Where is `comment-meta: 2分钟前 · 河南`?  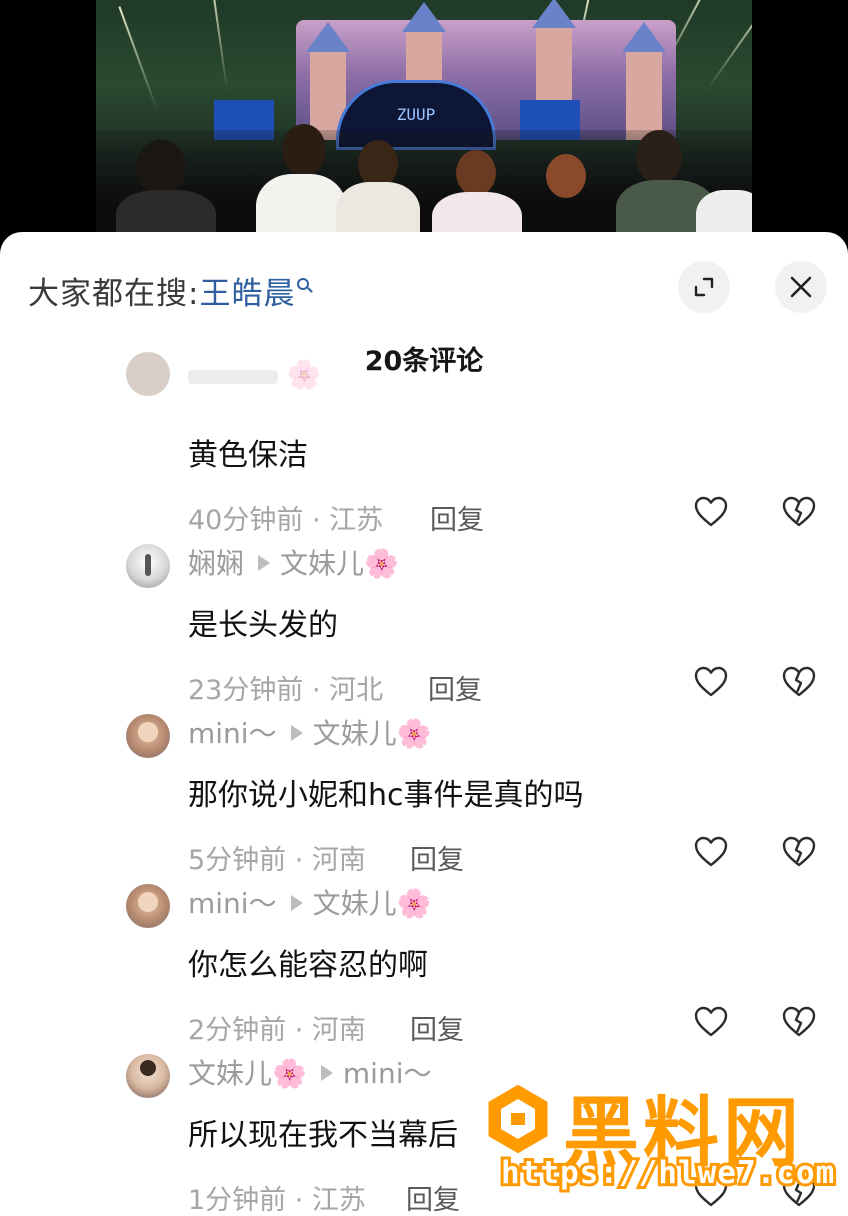
comment-meta: 2分钟前 · 河南 is located at coordinates (277, 1030).